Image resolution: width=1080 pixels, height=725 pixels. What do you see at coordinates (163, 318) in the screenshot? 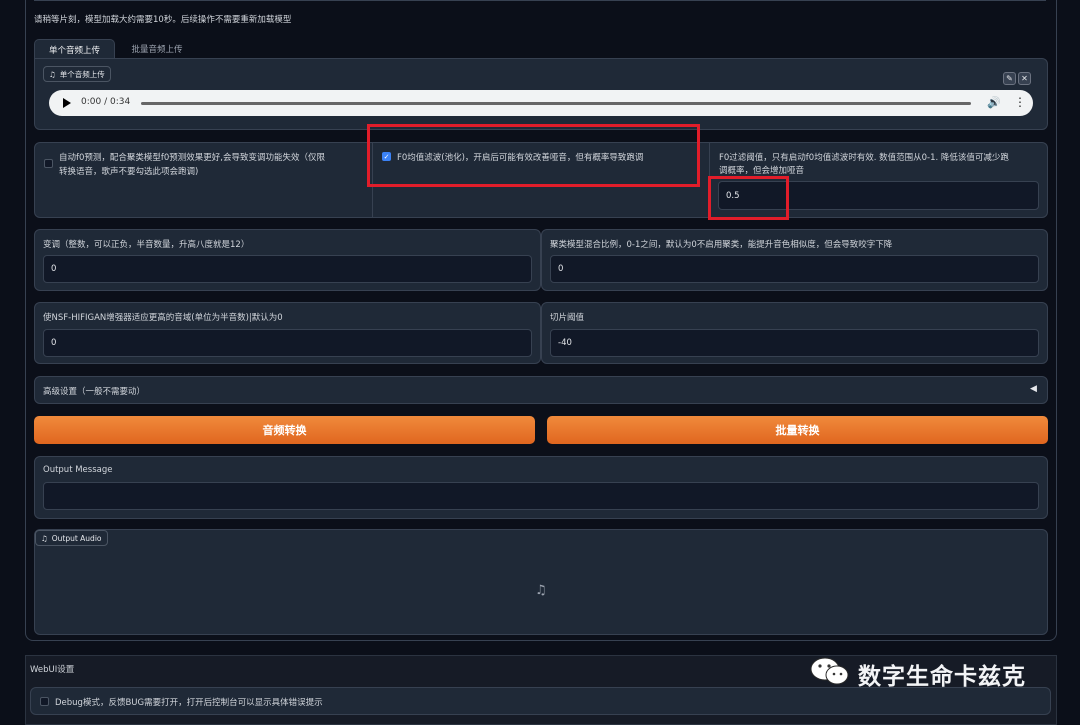
I see `nsf-label: 使NSF-HIFIGAN增强器适应更高的音域(单位为半音数)|默认为0` at bounding box center [163, 318].